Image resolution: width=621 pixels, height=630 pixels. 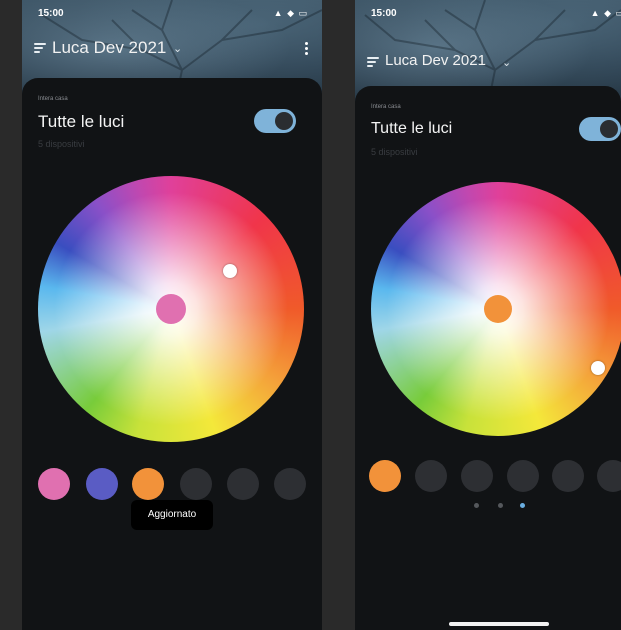 I want to click on more-options-icon, so click(x=306, y=49).